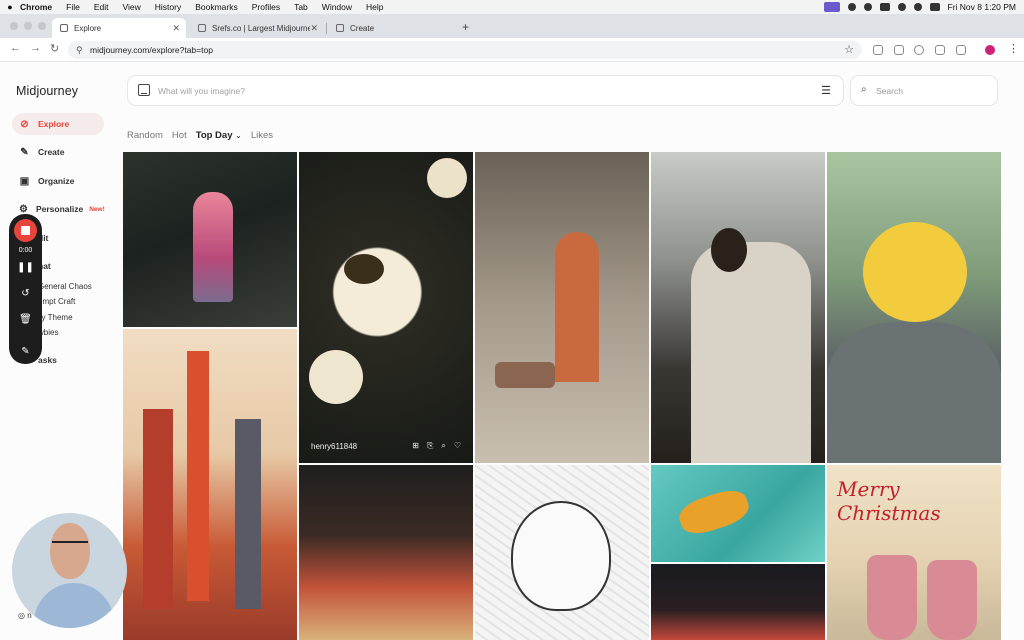 Image resolution: width=1024 pixels, height=640 pixels. Describe the element at coordinates (851, 7) in the screenshot. I see `status-icon` at that location.